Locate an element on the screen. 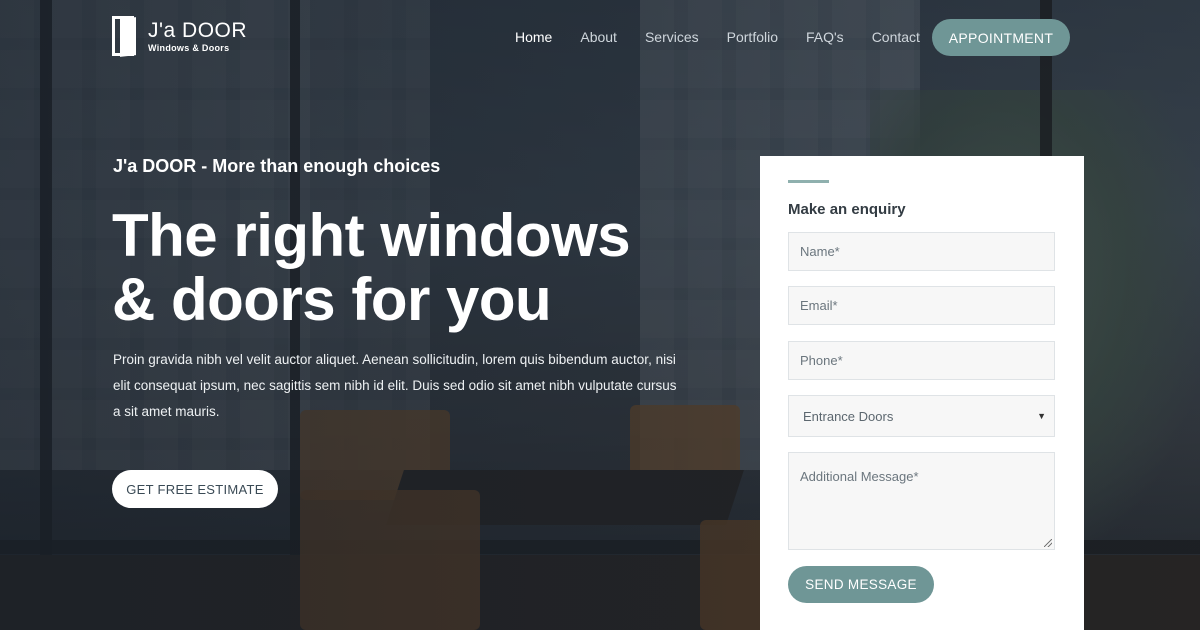 The width and height of the screenshot is (1200, 630). nav-item-services: Services is located at coordinates (672, 37).